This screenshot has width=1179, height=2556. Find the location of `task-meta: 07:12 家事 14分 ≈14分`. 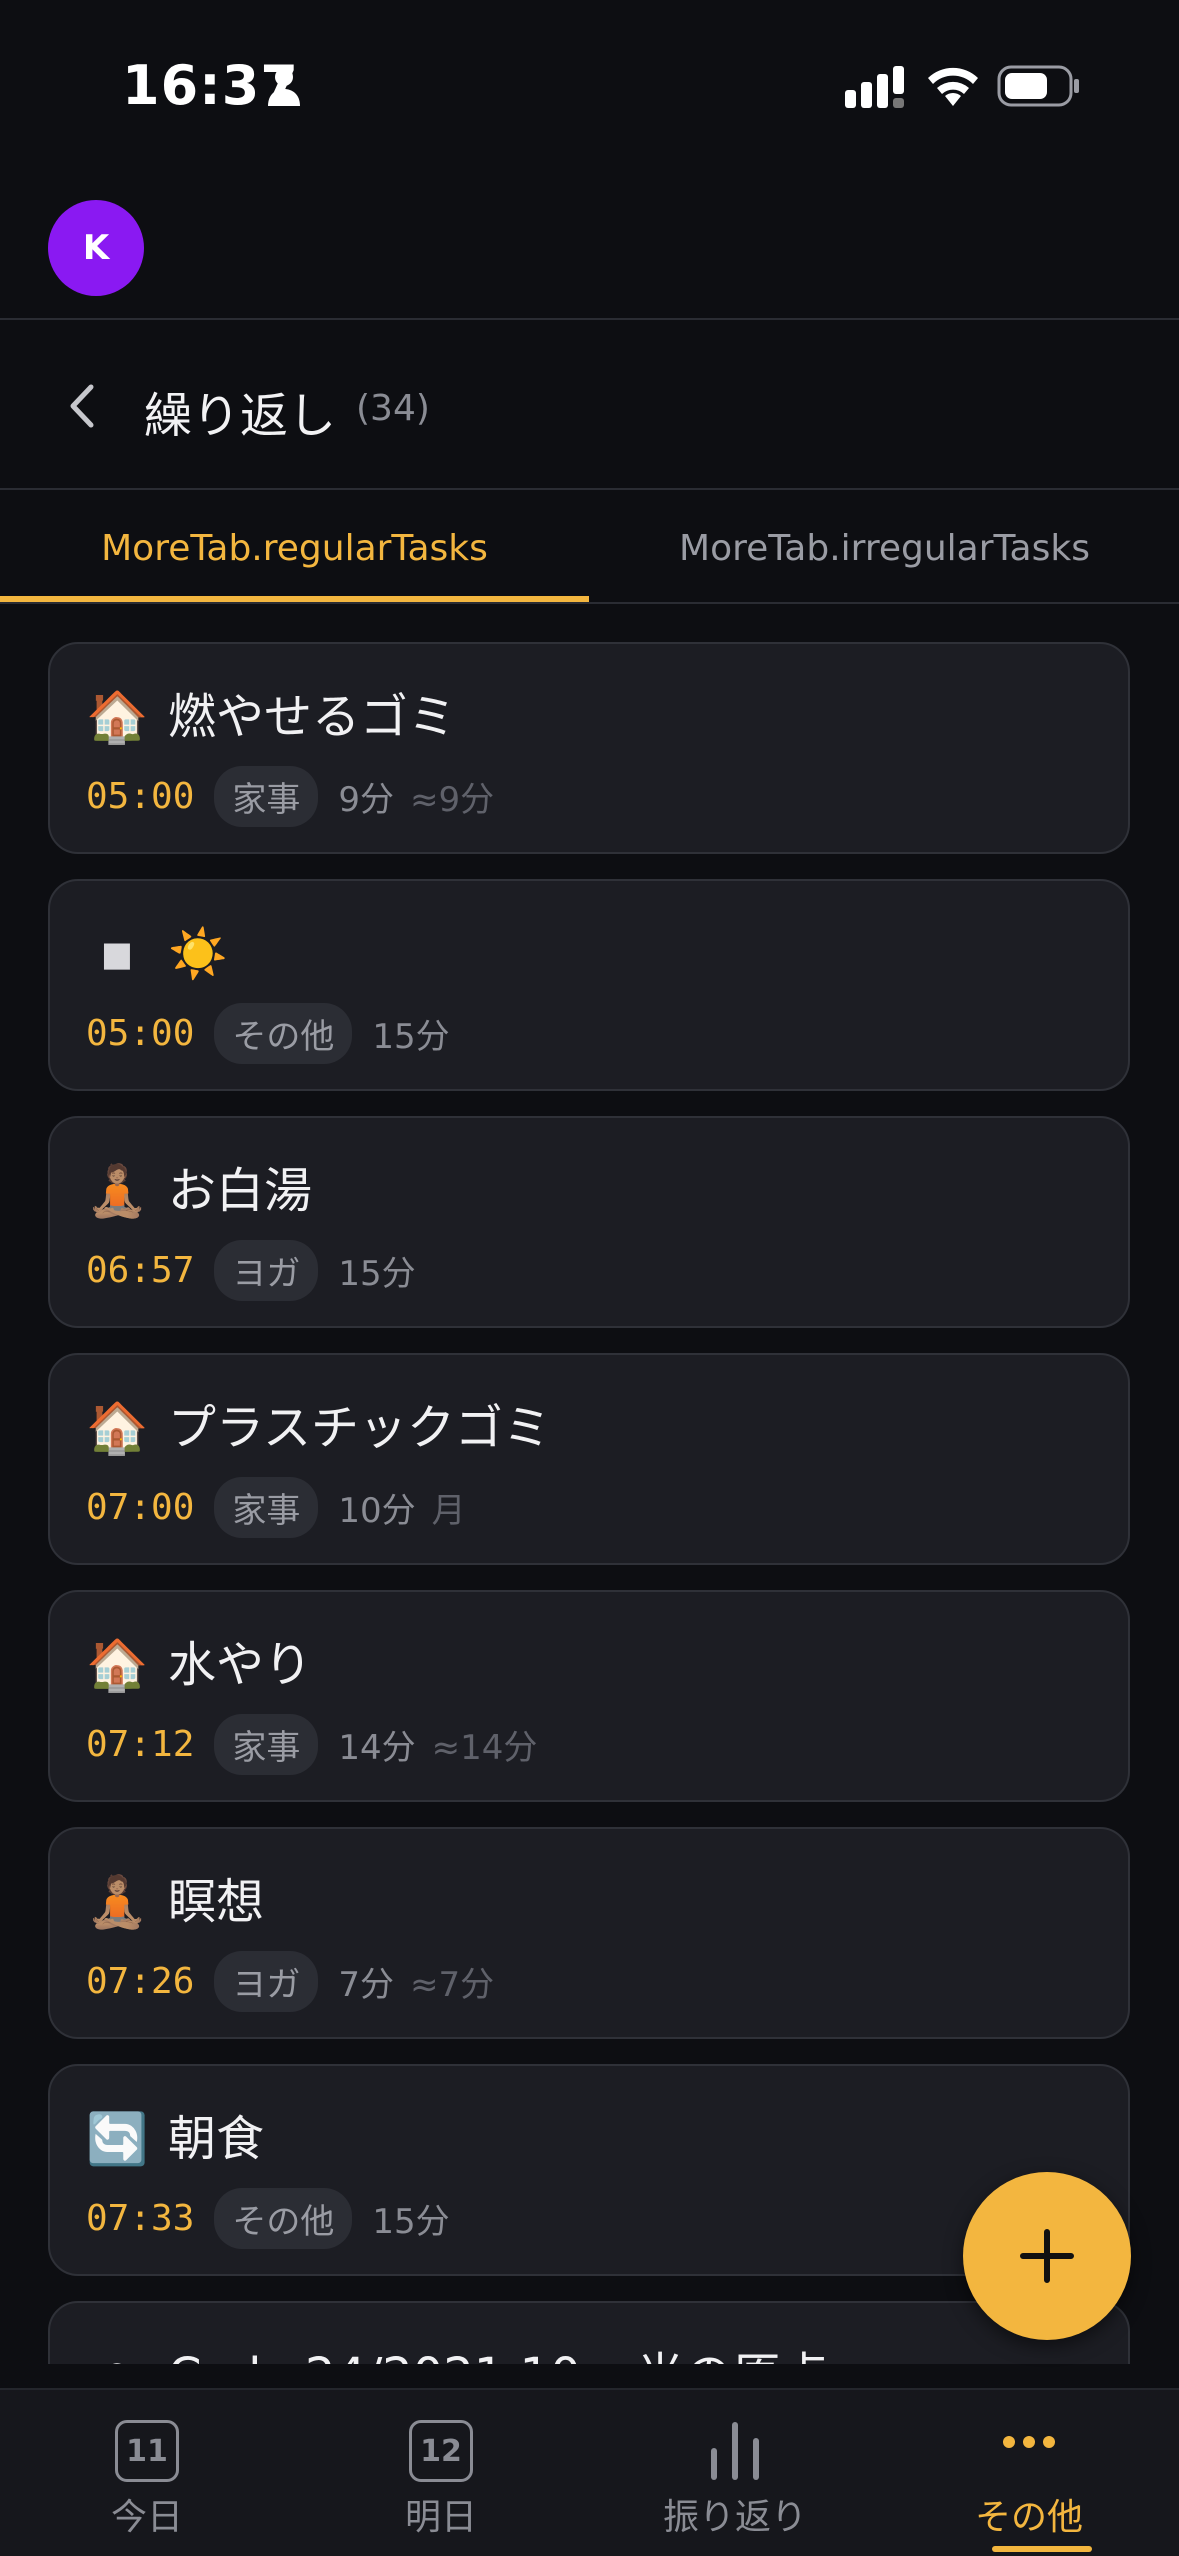

task-meta: 07:12 家事 14分 ≈14分 is located at coordinates (312, 1744).